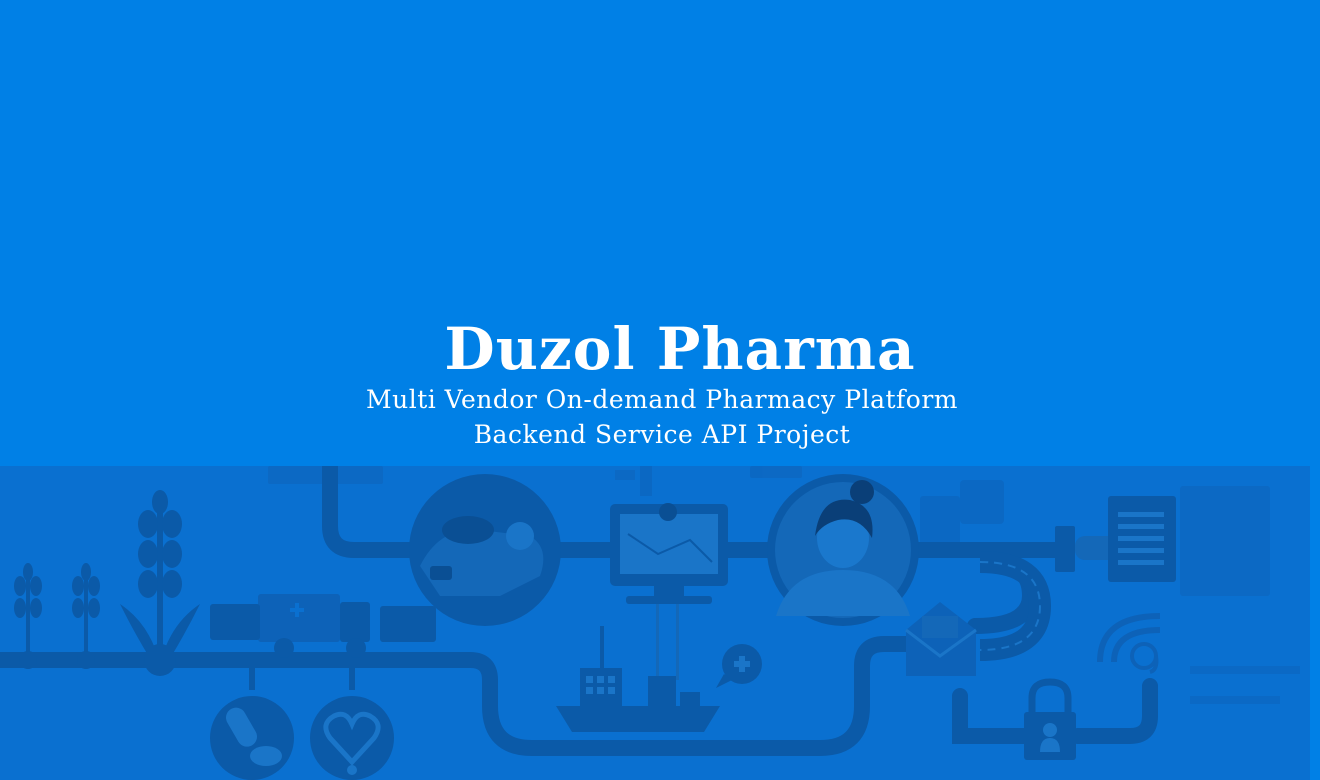 Image resolution: width=1320 pixels, height=780 pixels. What do you see at coordinates (662, 434) in the screenshot?
I see `subtitle-line-2: Backend Service API Project` at bounding box center [662, 434].